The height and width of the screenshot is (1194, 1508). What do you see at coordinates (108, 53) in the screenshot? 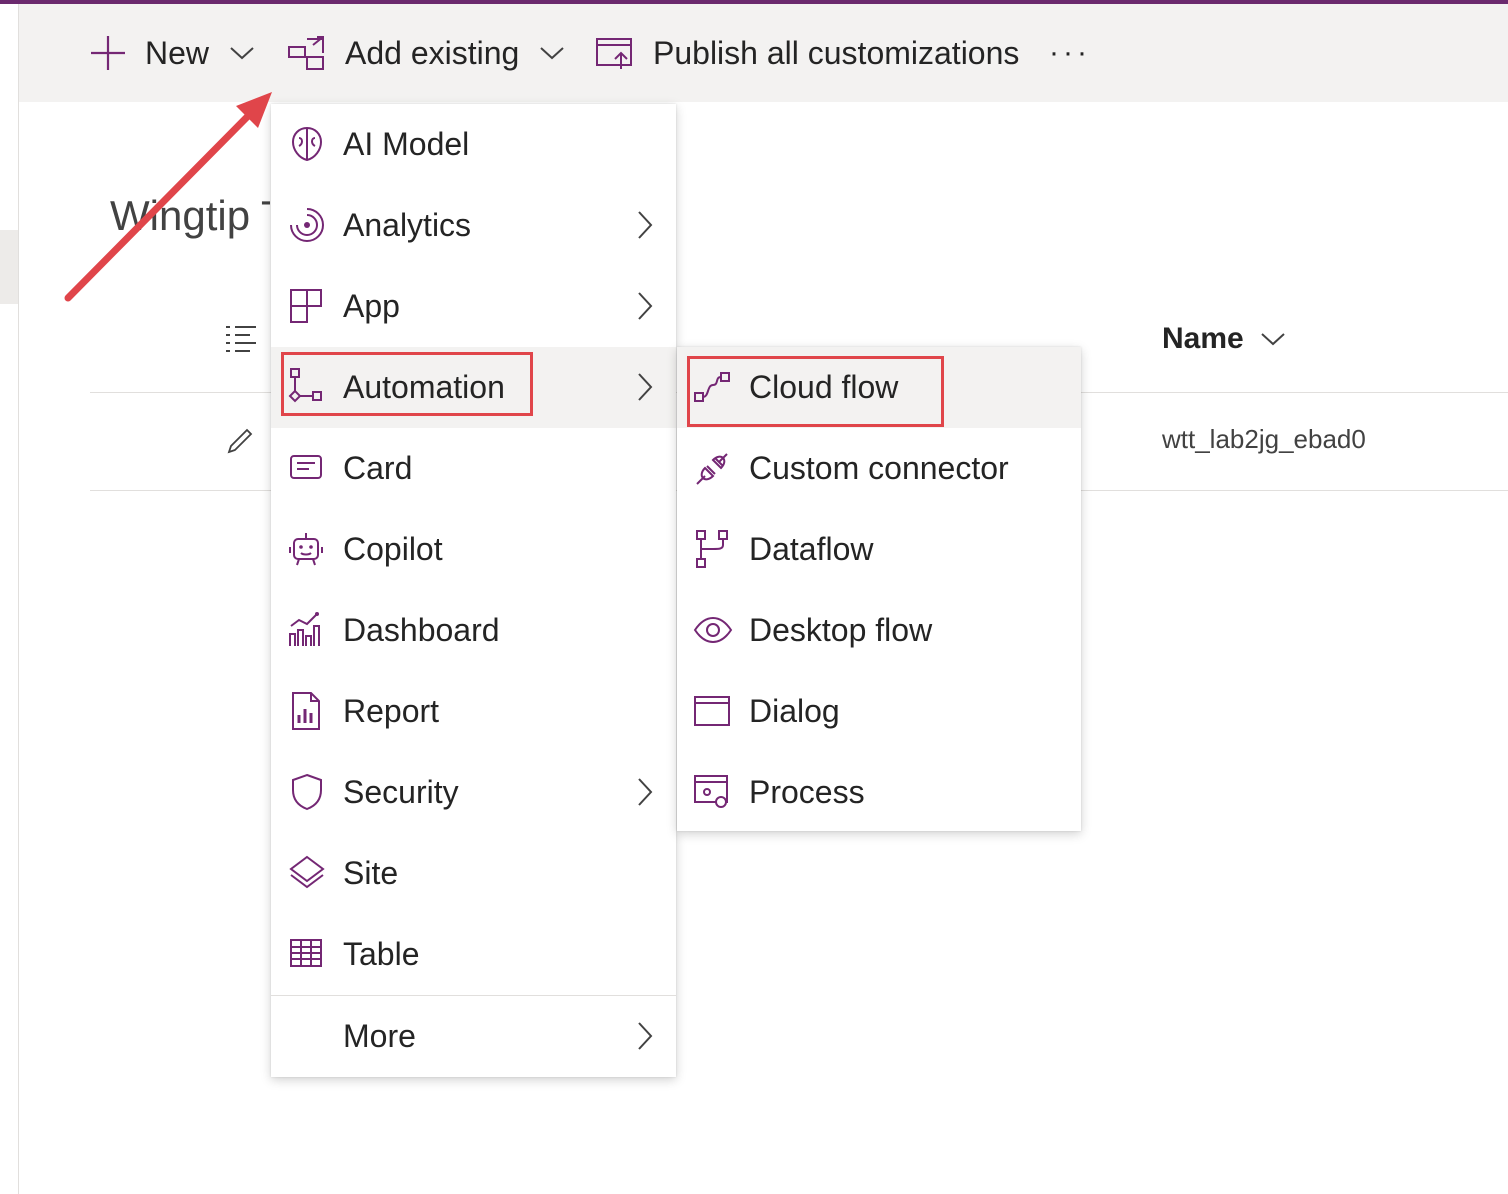
I see `plus-icon` at bounding box center [108, 53].